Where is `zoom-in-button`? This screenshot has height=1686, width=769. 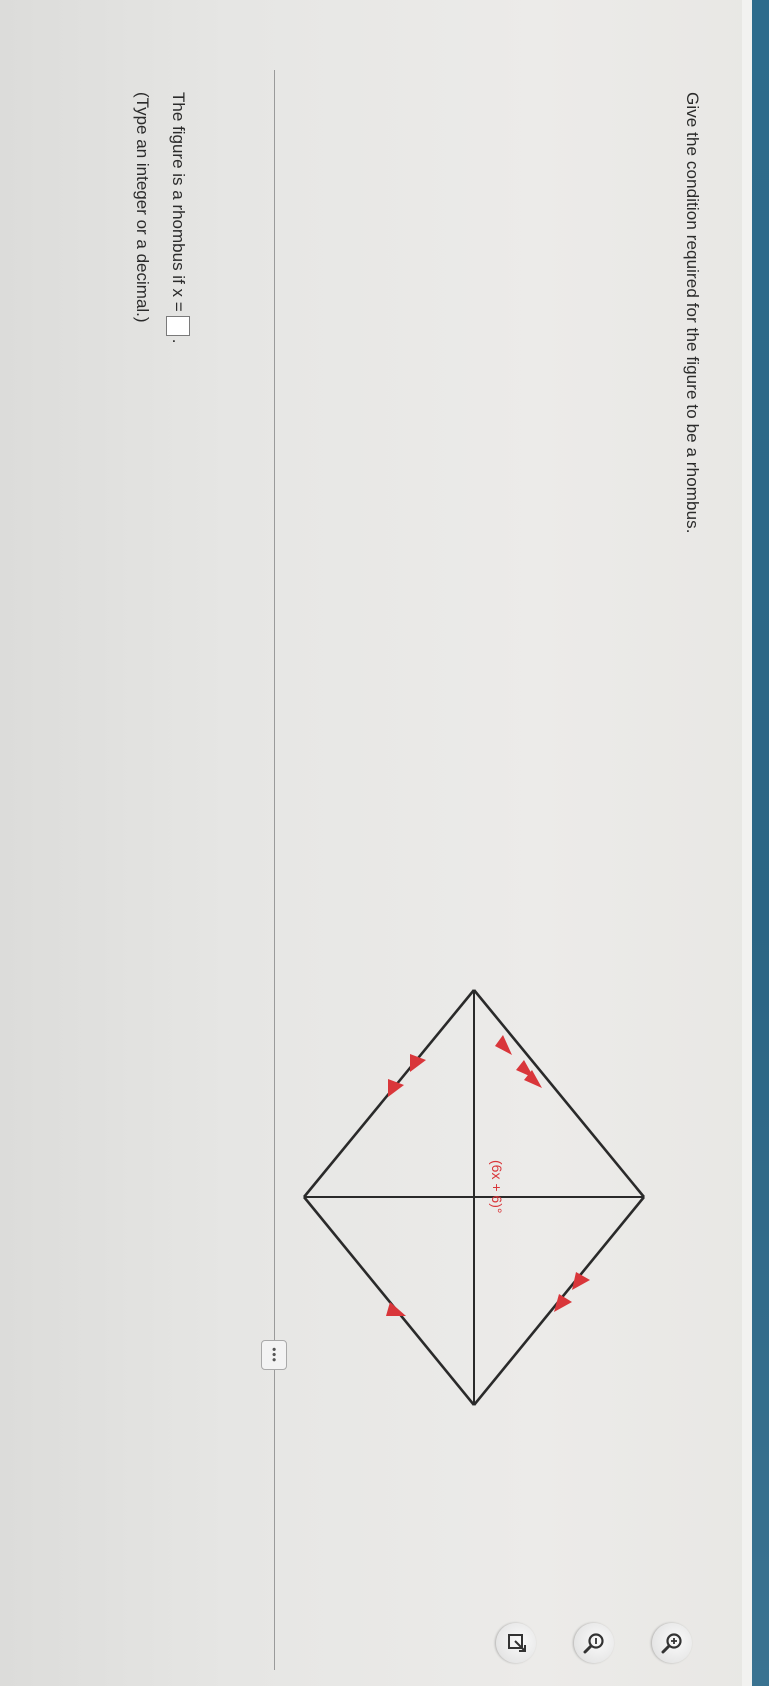 zoom-in-button is located at coordinates (672, 1643).